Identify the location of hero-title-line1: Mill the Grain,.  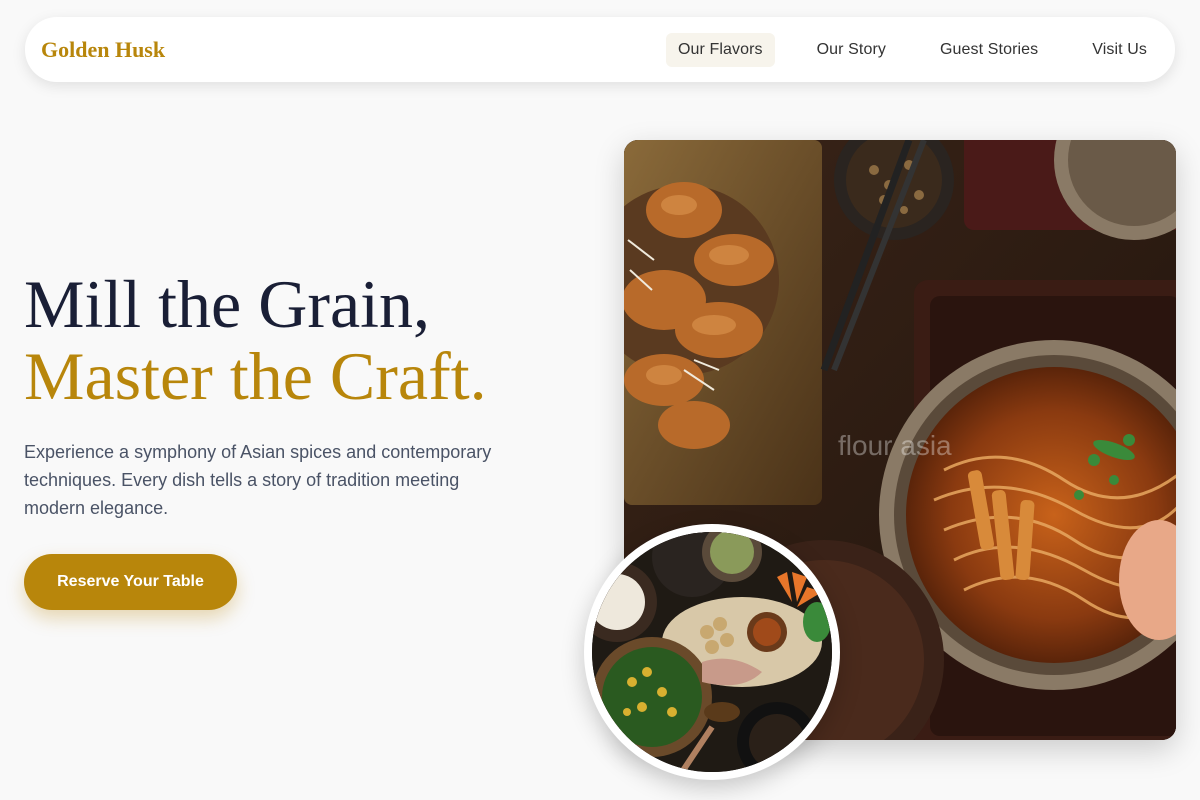
(227, 304).